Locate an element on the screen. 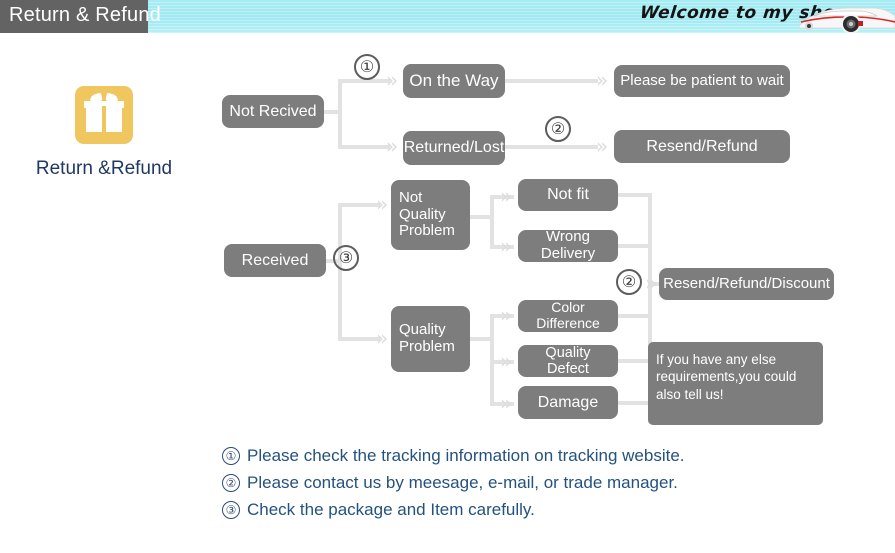 The width and height of the screenshot is (895, 553). node-label: On the Way is located at coordinates (454, 81).